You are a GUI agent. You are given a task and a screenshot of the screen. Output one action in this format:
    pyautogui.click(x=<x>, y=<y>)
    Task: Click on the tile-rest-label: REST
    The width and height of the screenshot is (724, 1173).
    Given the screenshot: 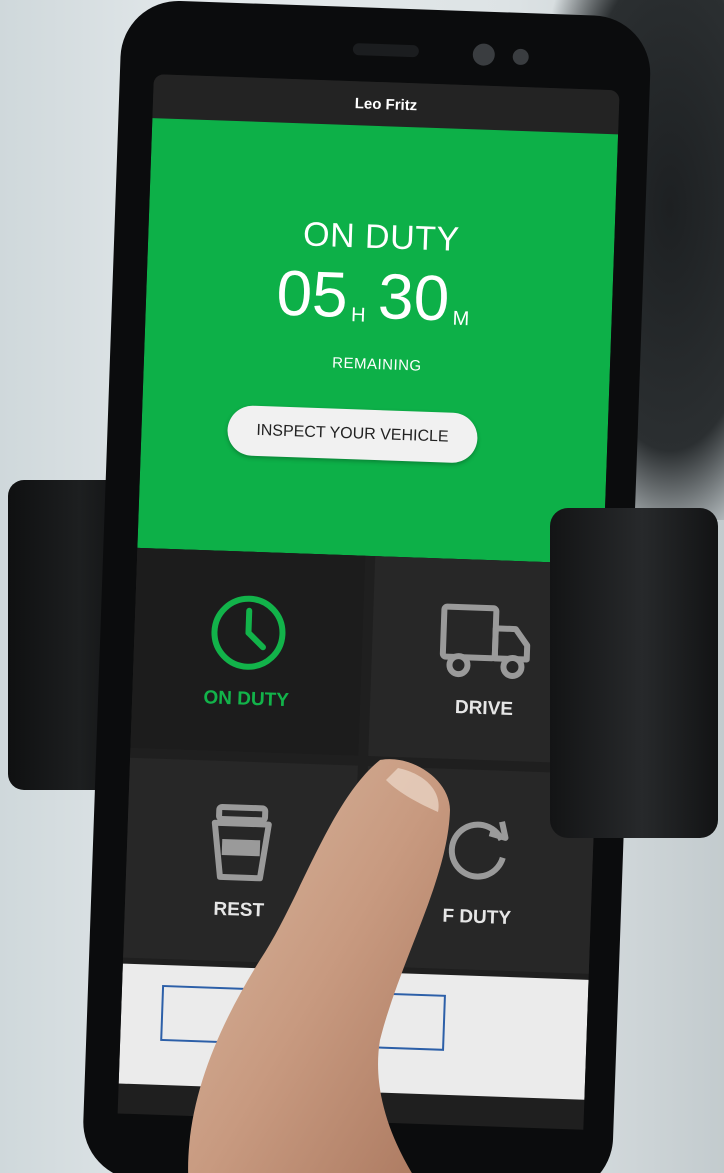 What is the action you would take?
    pyautogui.click(x=239, y=910)
    